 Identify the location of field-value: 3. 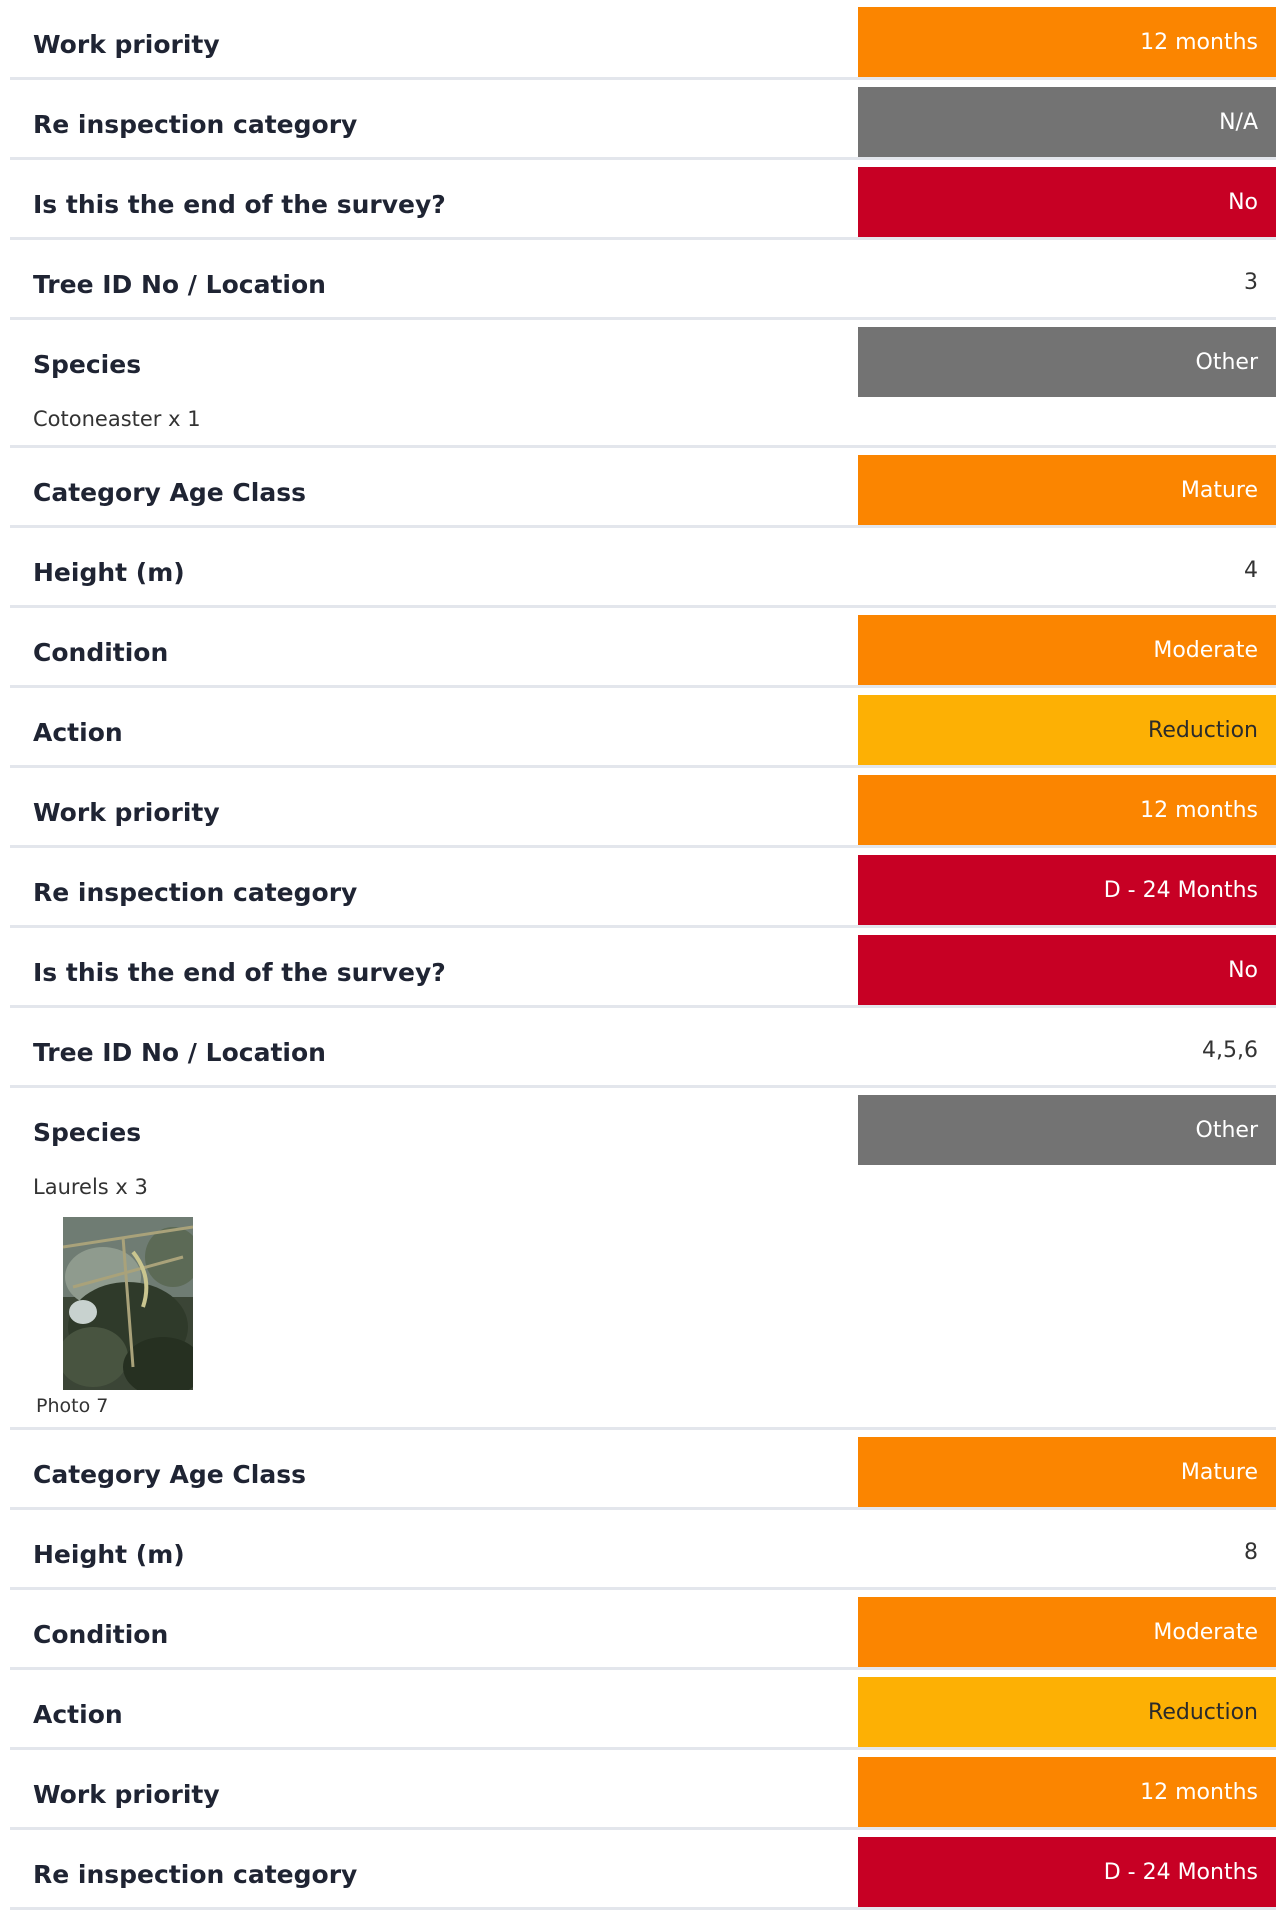
(1067, 282).